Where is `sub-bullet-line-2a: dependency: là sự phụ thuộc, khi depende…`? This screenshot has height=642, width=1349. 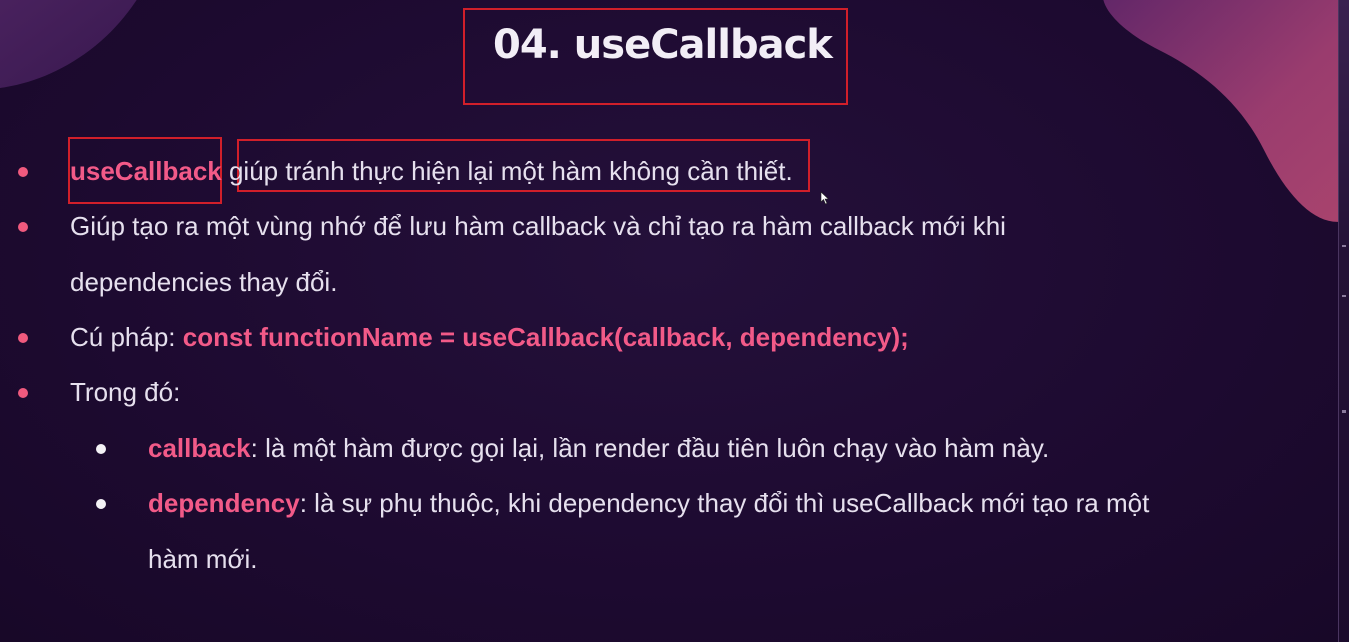
sub-bullet-line-2a: dependency: là sự phụ thuộc, khi depende… is located at coordinates (648, 503).